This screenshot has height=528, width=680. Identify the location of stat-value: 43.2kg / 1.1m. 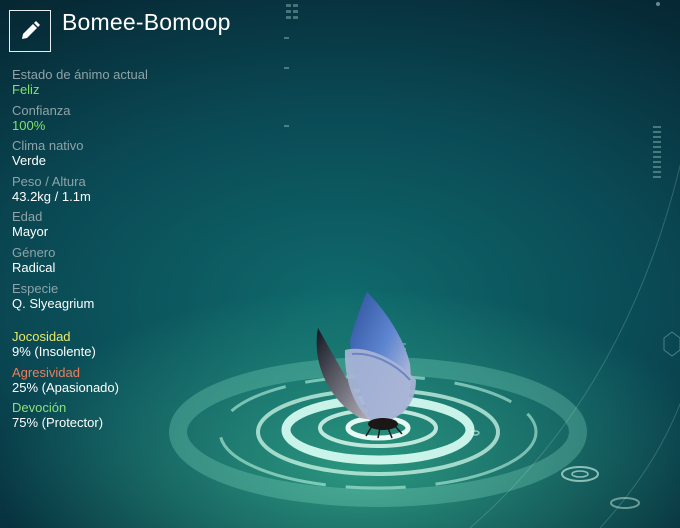
(51, 196).